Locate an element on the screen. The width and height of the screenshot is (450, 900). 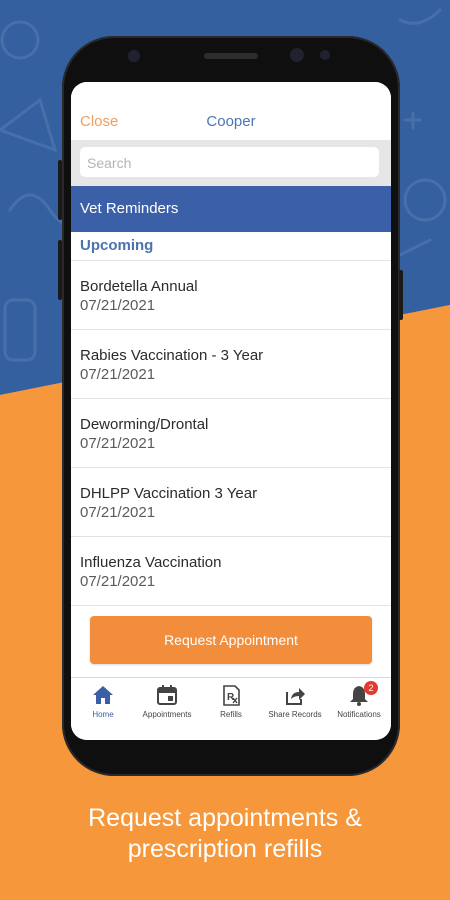
notification-badge: 2 is located at coordinates (371, 688).